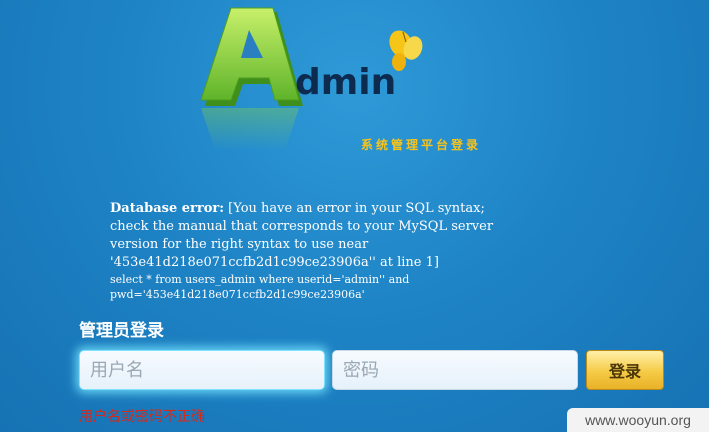 This screenshot has height=432, width=709. What do you see at coordinates (346, 82) in the screenshot?
I see `logo-word: dmin` at bounding box center [346, 82].